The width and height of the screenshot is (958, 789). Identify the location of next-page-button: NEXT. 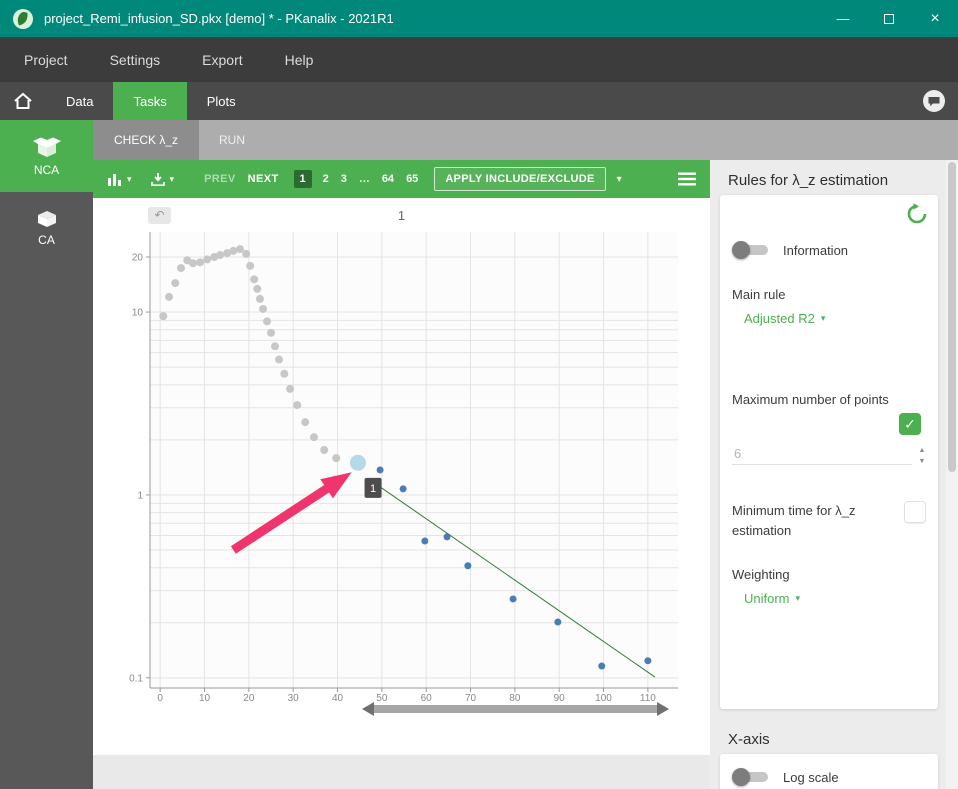
(263, 179).